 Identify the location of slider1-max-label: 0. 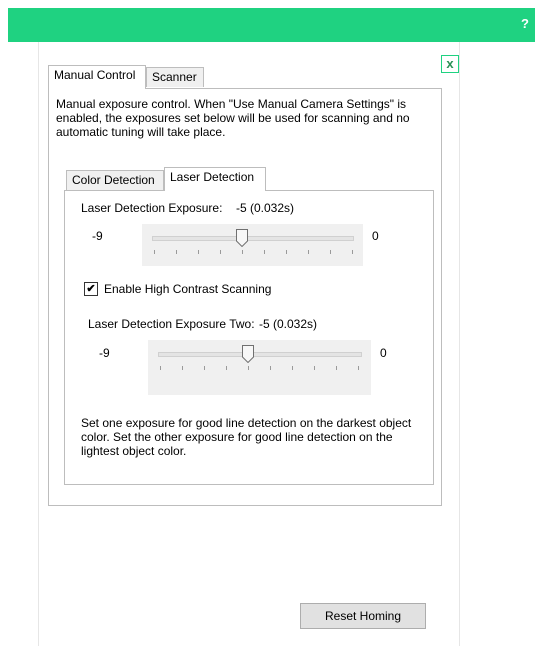
(375, 236).